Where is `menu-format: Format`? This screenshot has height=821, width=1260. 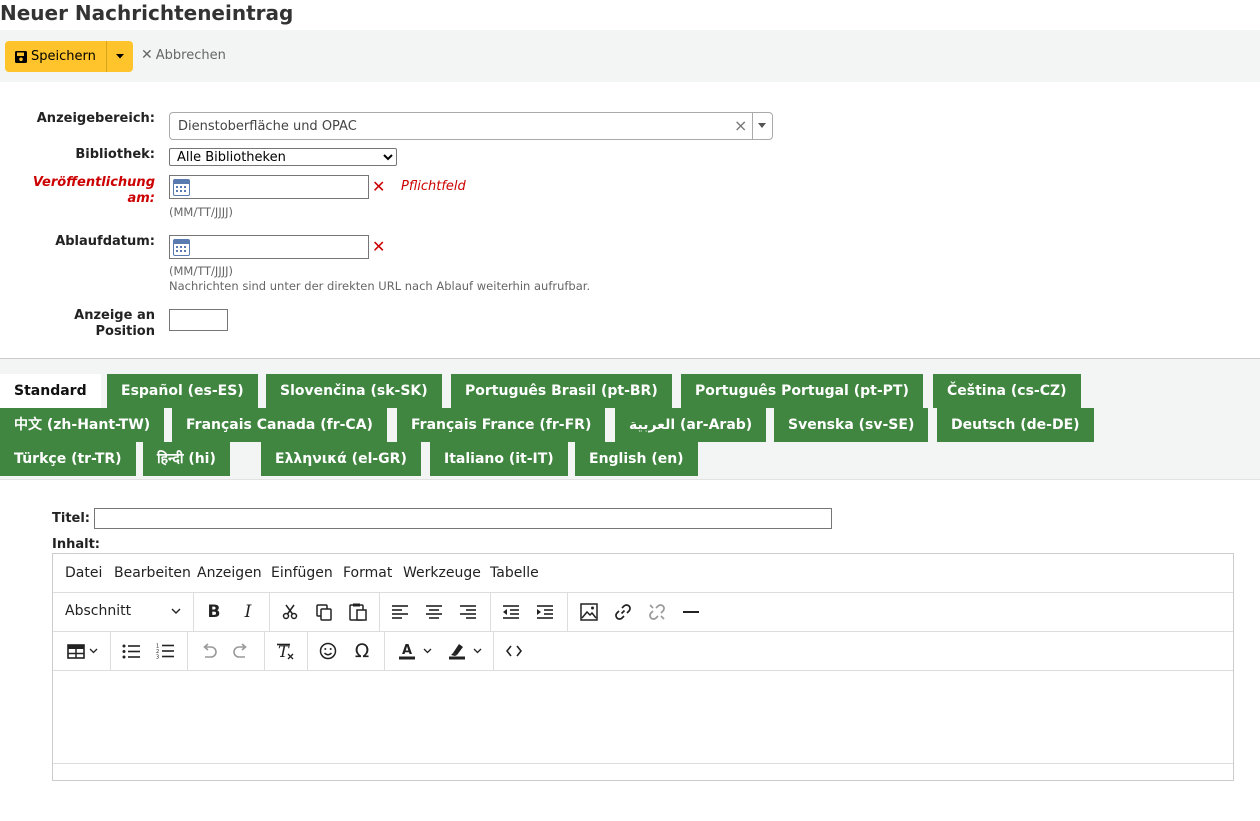 menu-format: Format is located at coordinates (367, 573).